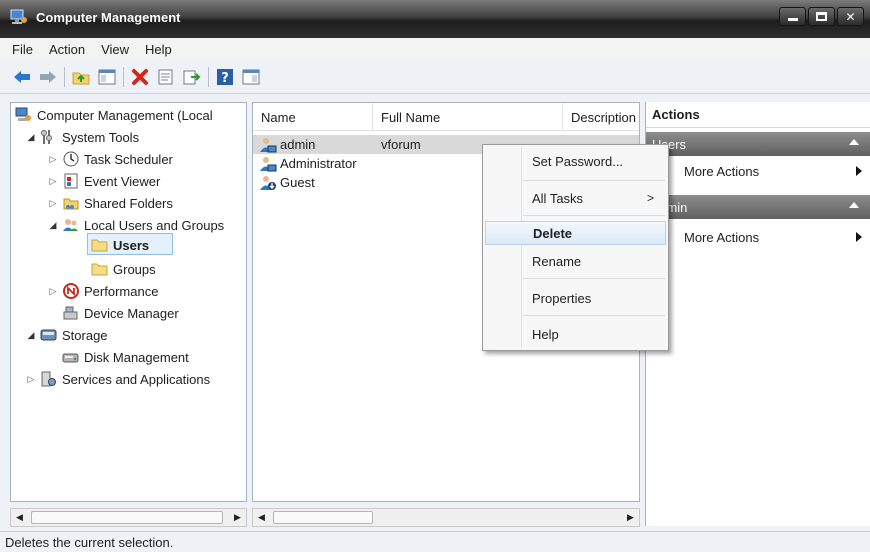 The width and height of the screenshot is (870, 552). Describe the element at coordinates (792, 16) in the screenshot. I see `minimize-button` at that location.